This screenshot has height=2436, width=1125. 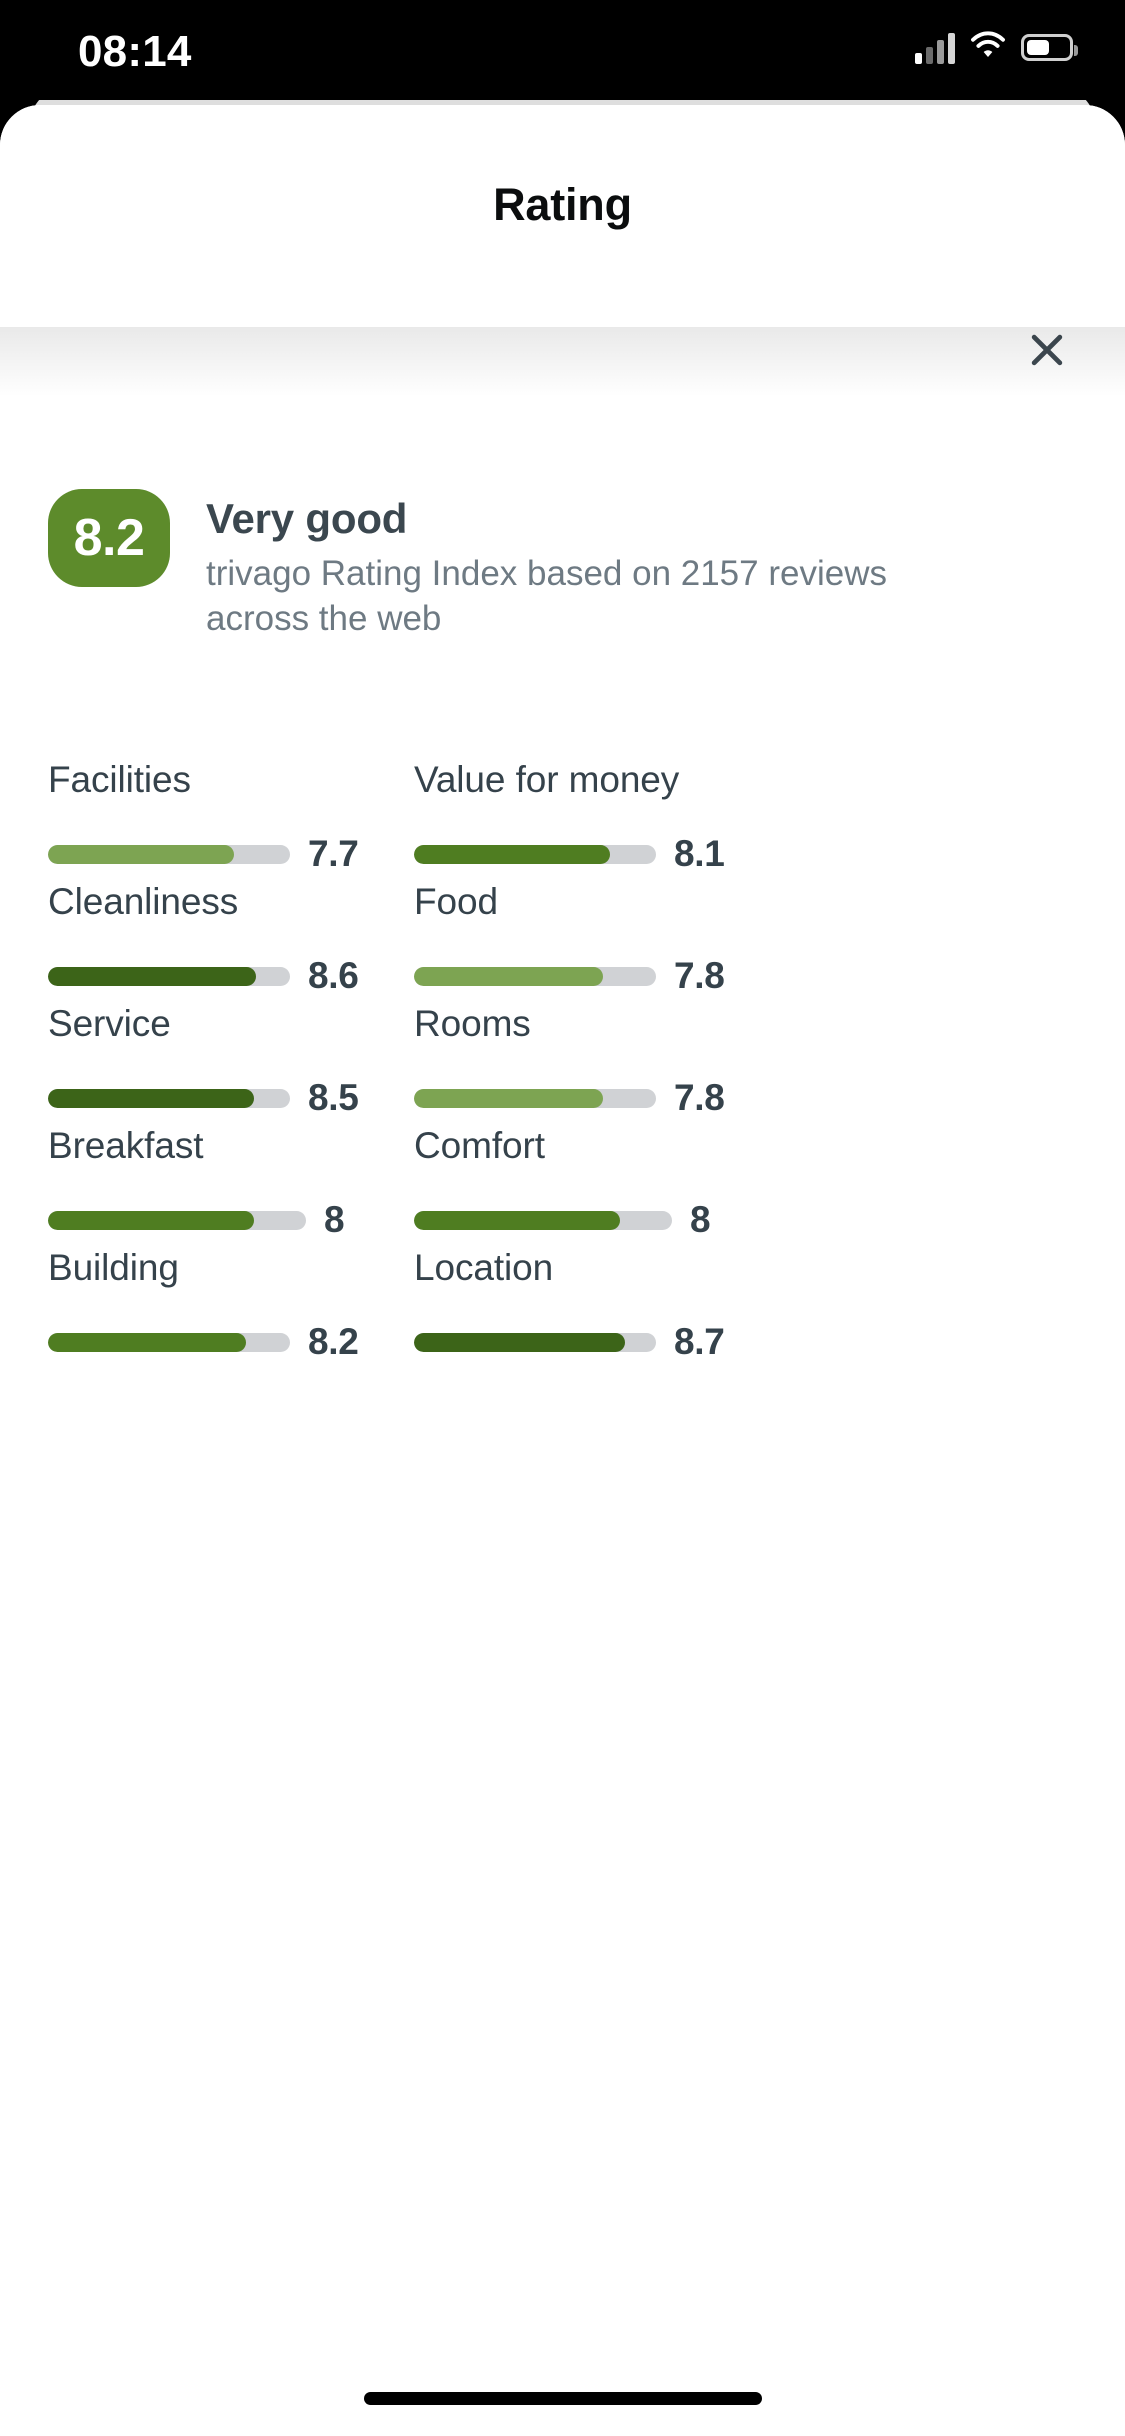 I want to click on rating-category-label: Comfort, so click(x=479, y=1145).